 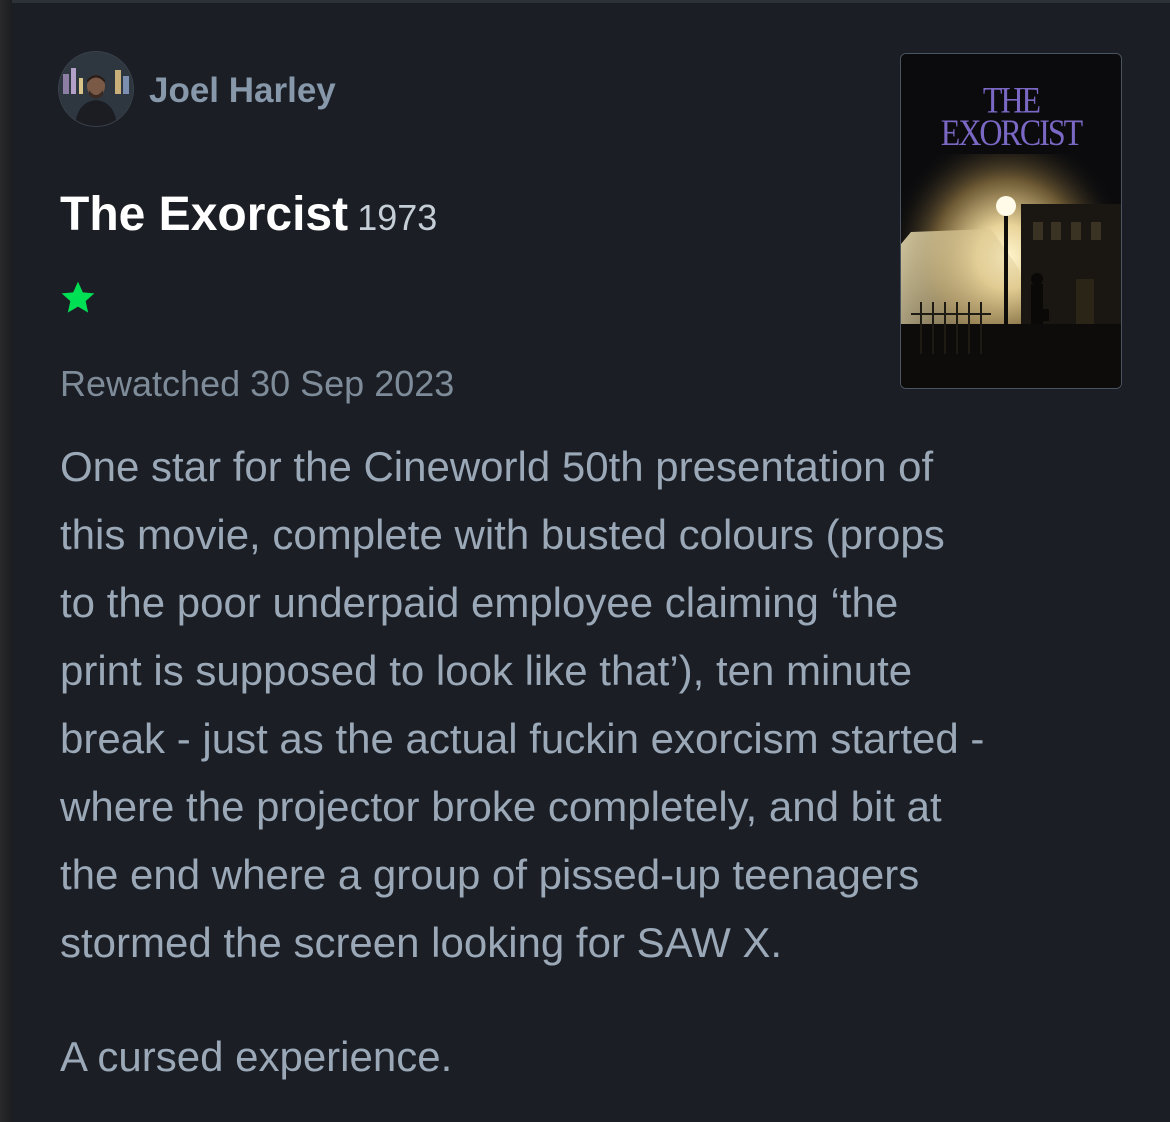 I want to click on poster-title: THE EXORCIST, so click(x=1011, y=117).